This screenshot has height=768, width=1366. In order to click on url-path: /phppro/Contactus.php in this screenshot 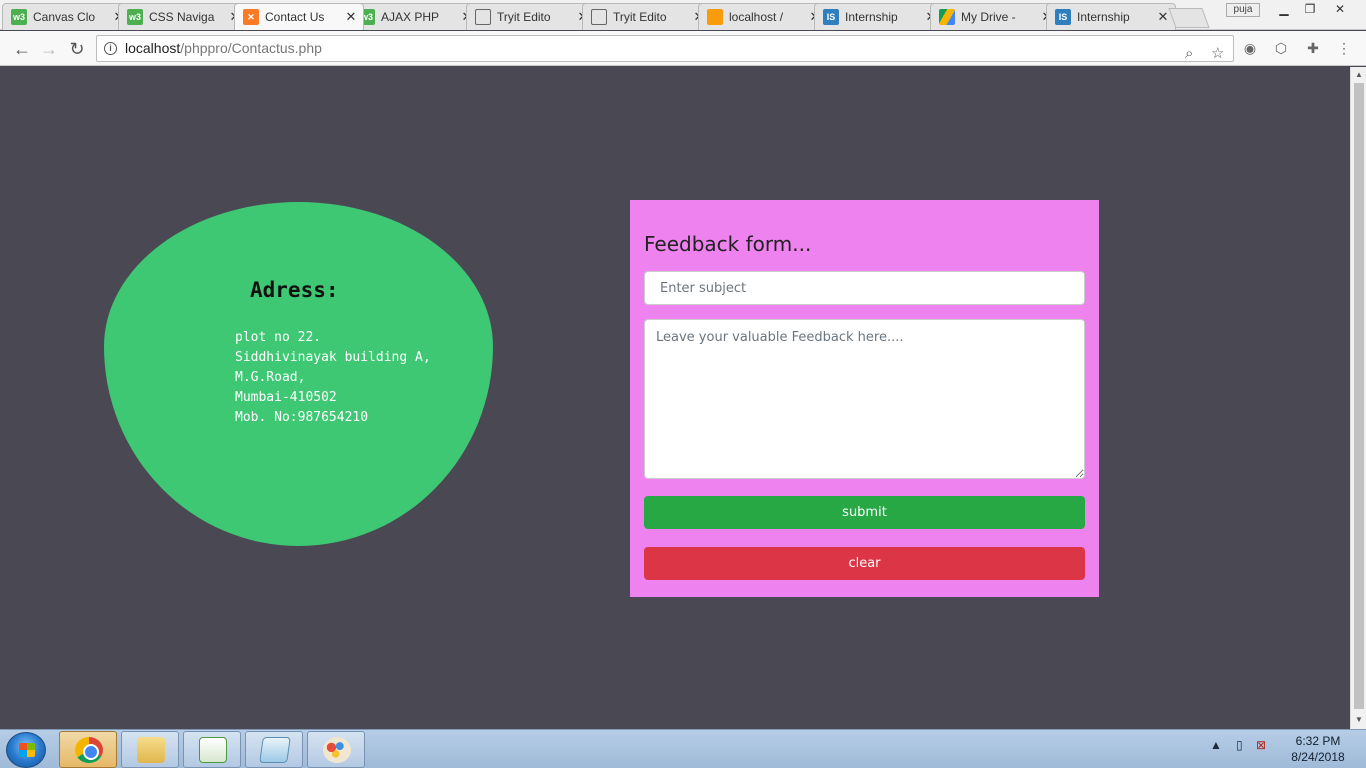, I will do `click(251, 48)`.